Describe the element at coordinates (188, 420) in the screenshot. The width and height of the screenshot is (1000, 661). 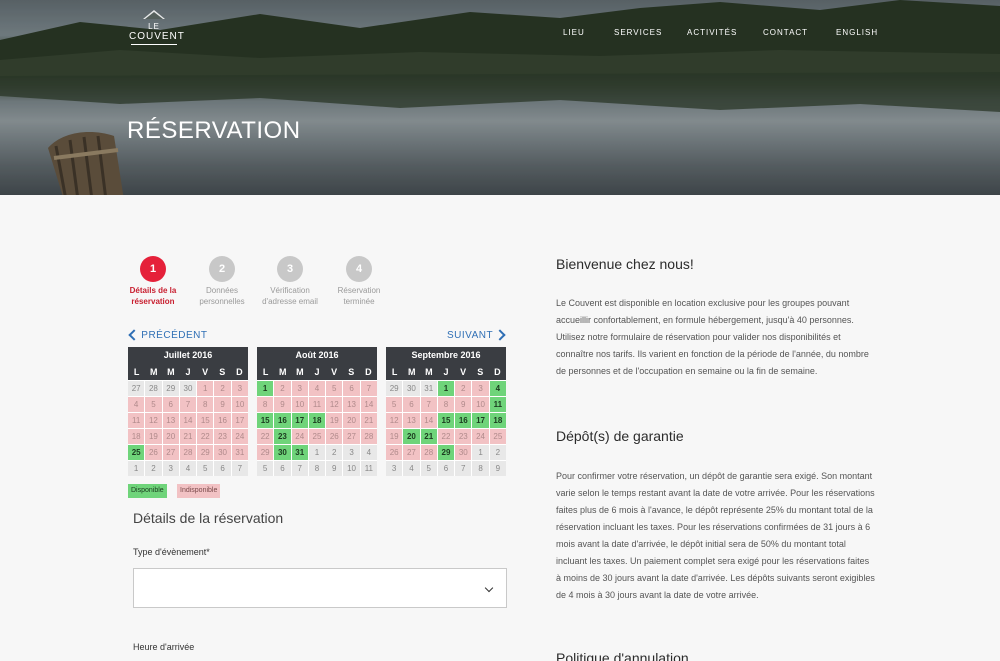
I see `day-unavailable: 14` at that location.